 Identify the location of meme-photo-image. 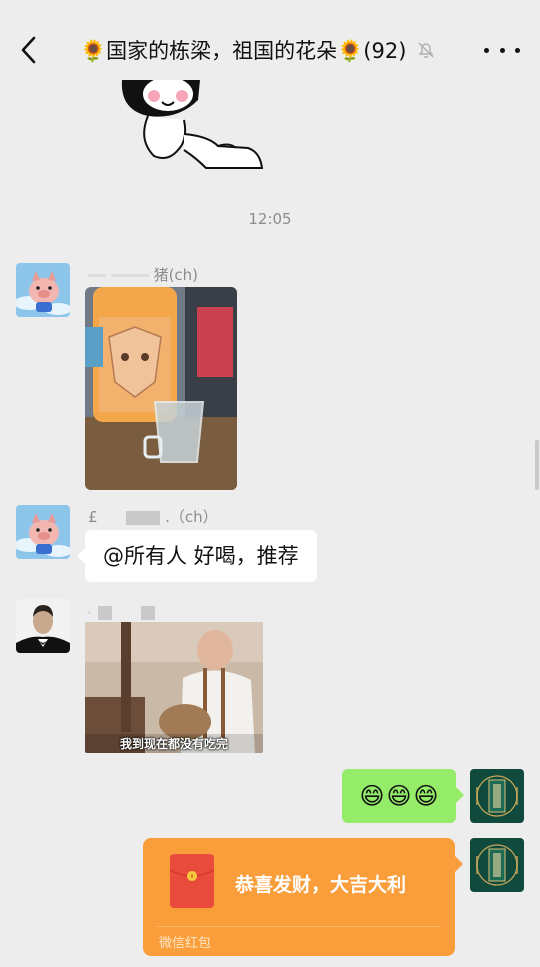
(174, 687).